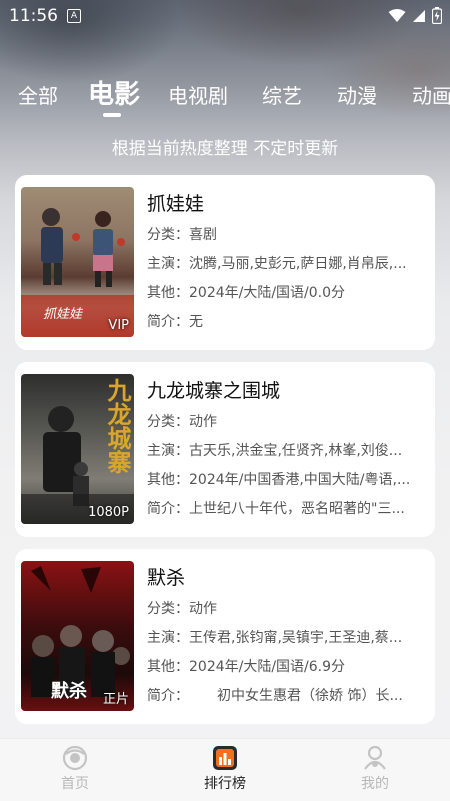  What do you see at coordinates (225, 758) in the screenshot?
I see `ranking-icon` at bounding box center [225, 758].